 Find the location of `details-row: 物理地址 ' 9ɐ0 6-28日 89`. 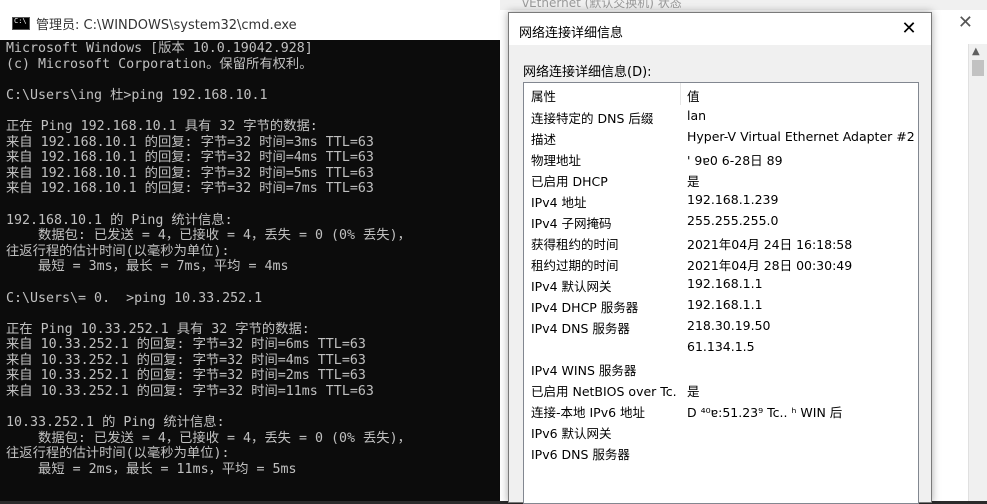

details-row: 物理地址 ' 9ɐ0 6-28日 89 is located at coordinates (721, 157).